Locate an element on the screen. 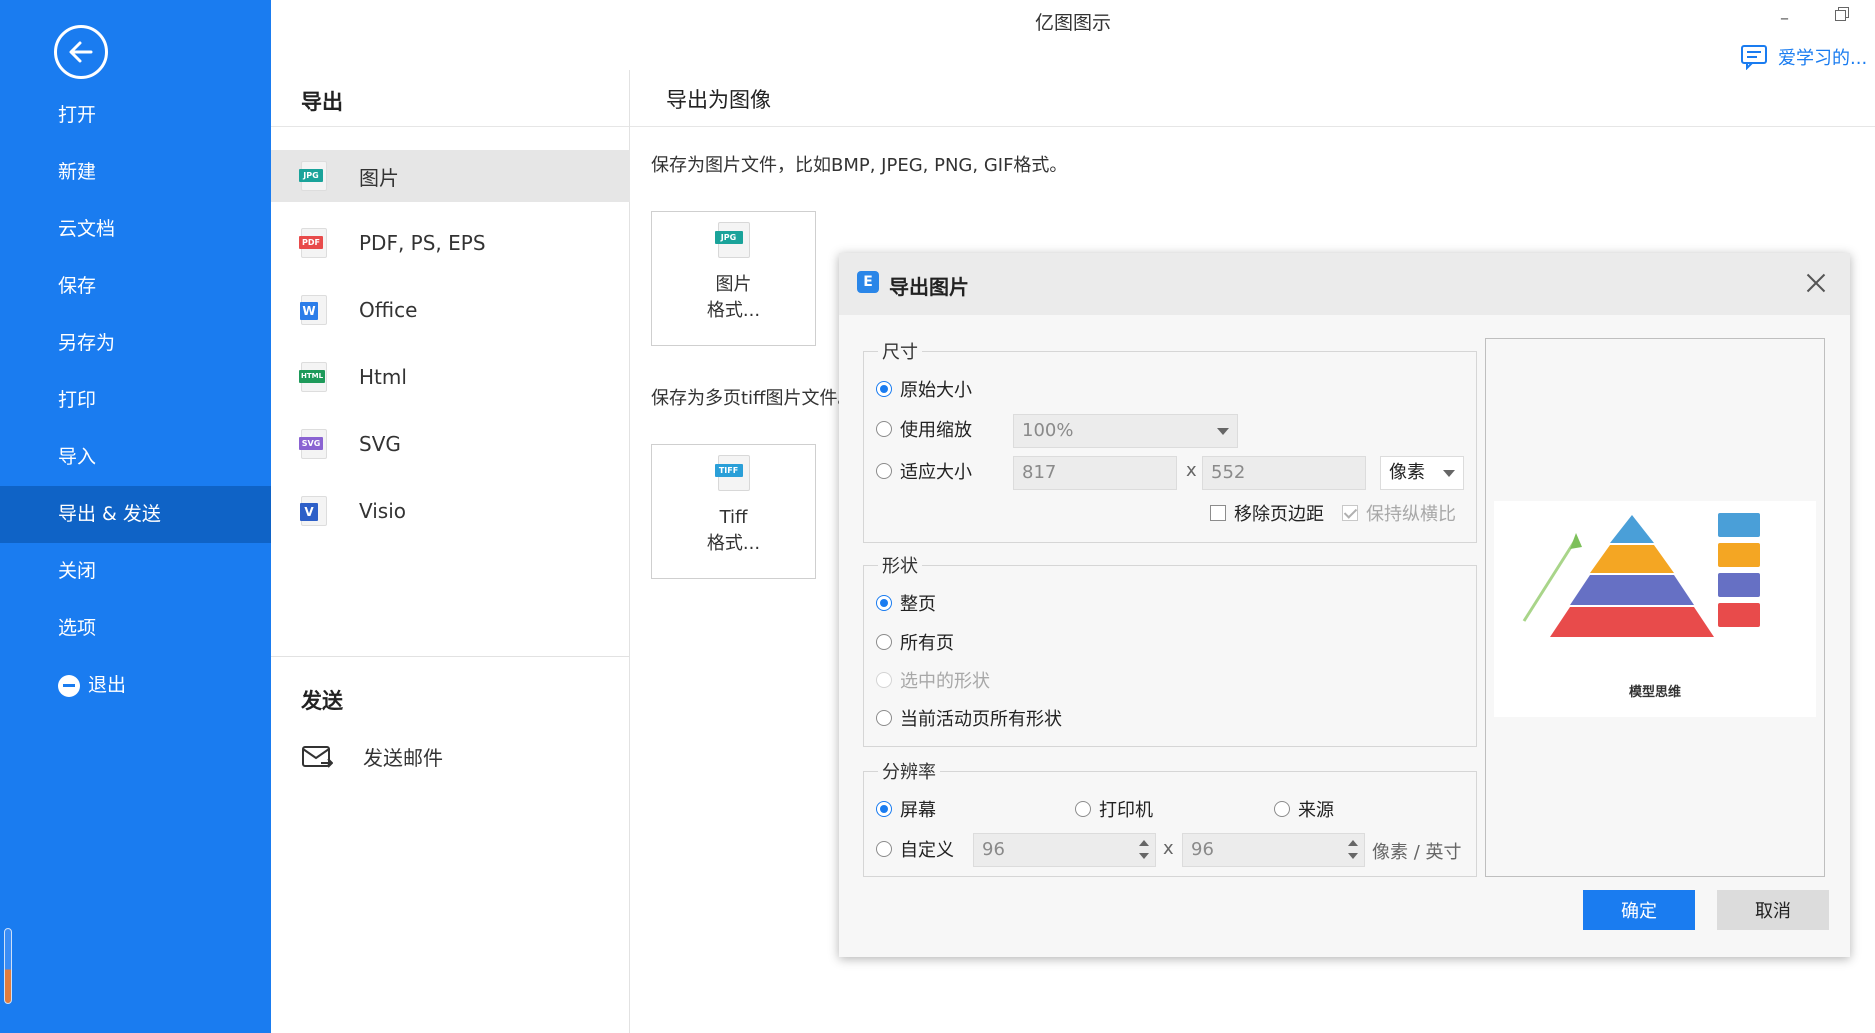  unit-select: 像素 is located at coordinates (1422, 473).